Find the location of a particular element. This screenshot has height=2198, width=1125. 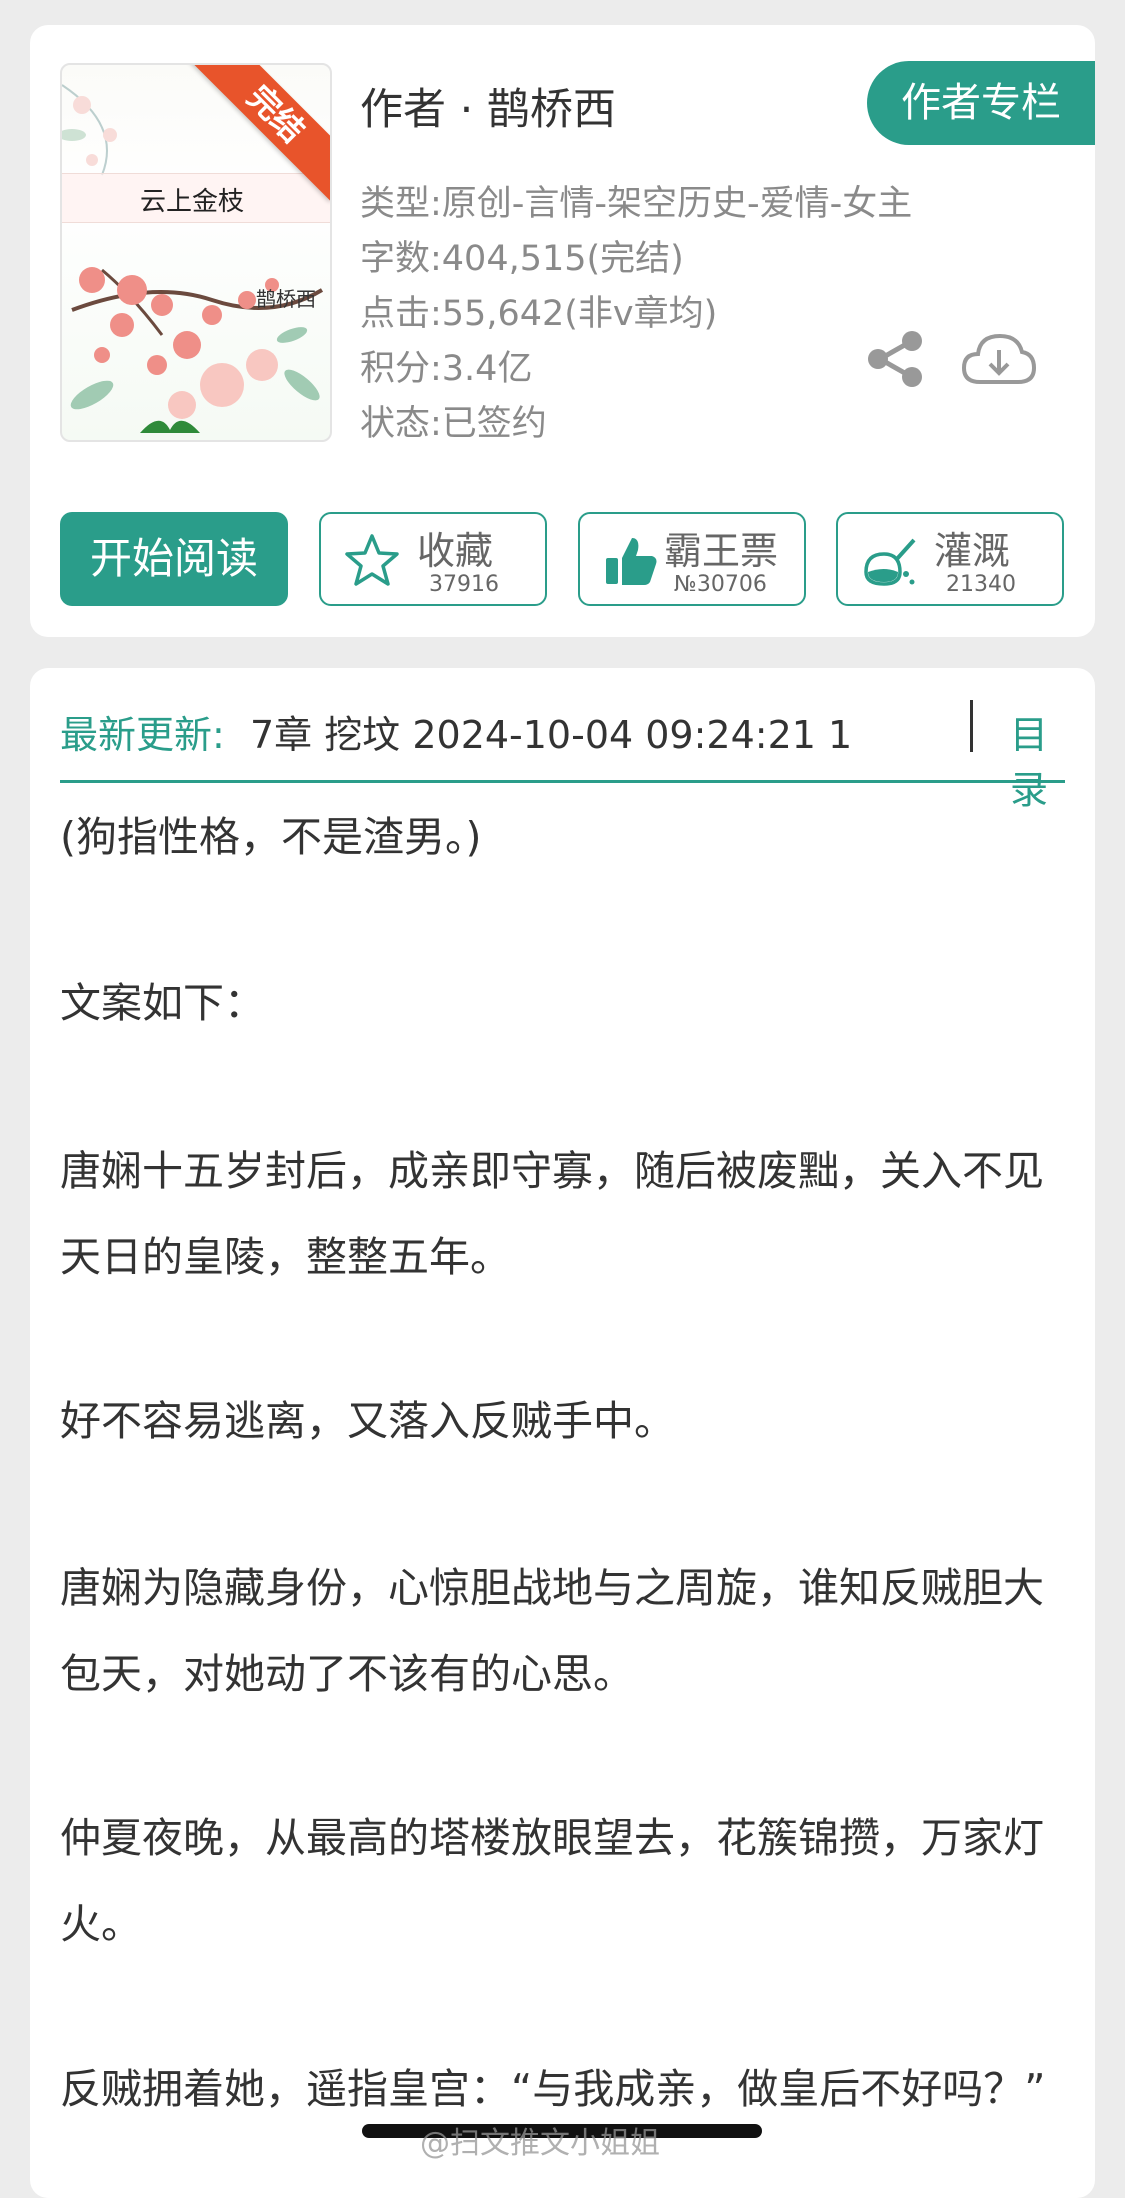

update-separator is located at coordinates (971, 726).